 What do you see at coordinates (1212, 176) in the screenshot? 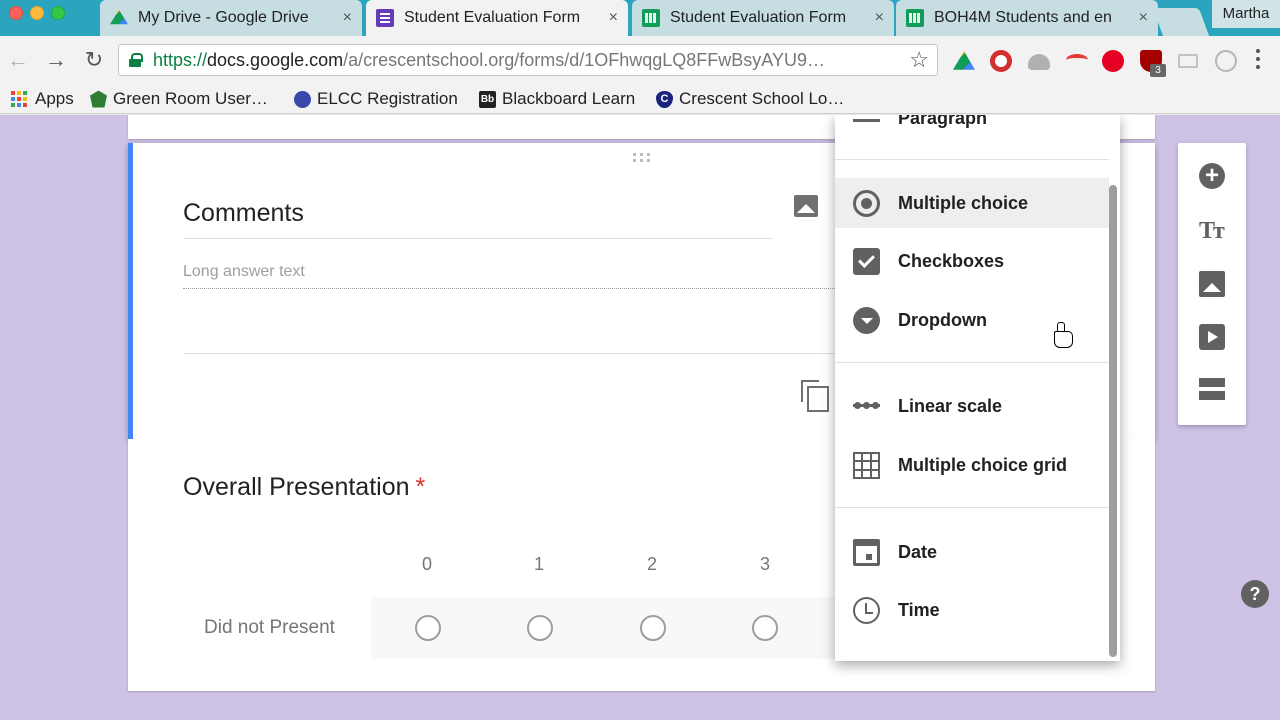
I see `add-question-icon: +` at bounding box center [1212, 176].